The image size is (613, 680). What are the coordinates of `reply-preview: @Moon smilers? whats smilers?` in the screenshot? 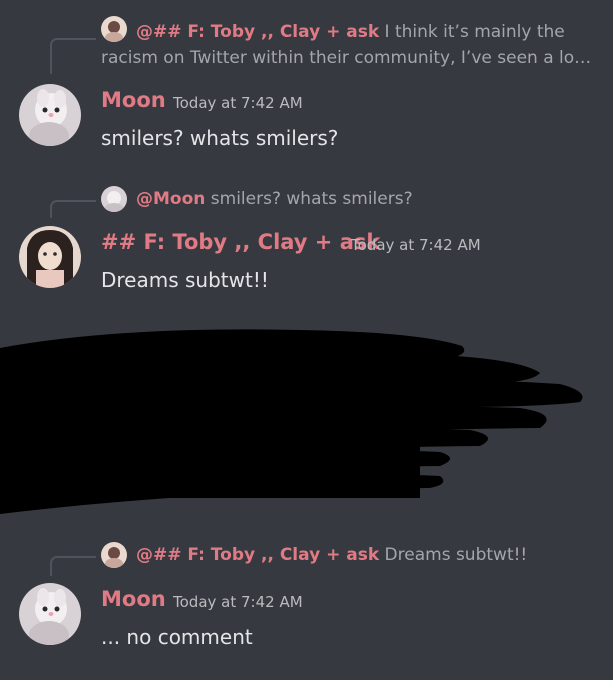 It's located at (274, 199).